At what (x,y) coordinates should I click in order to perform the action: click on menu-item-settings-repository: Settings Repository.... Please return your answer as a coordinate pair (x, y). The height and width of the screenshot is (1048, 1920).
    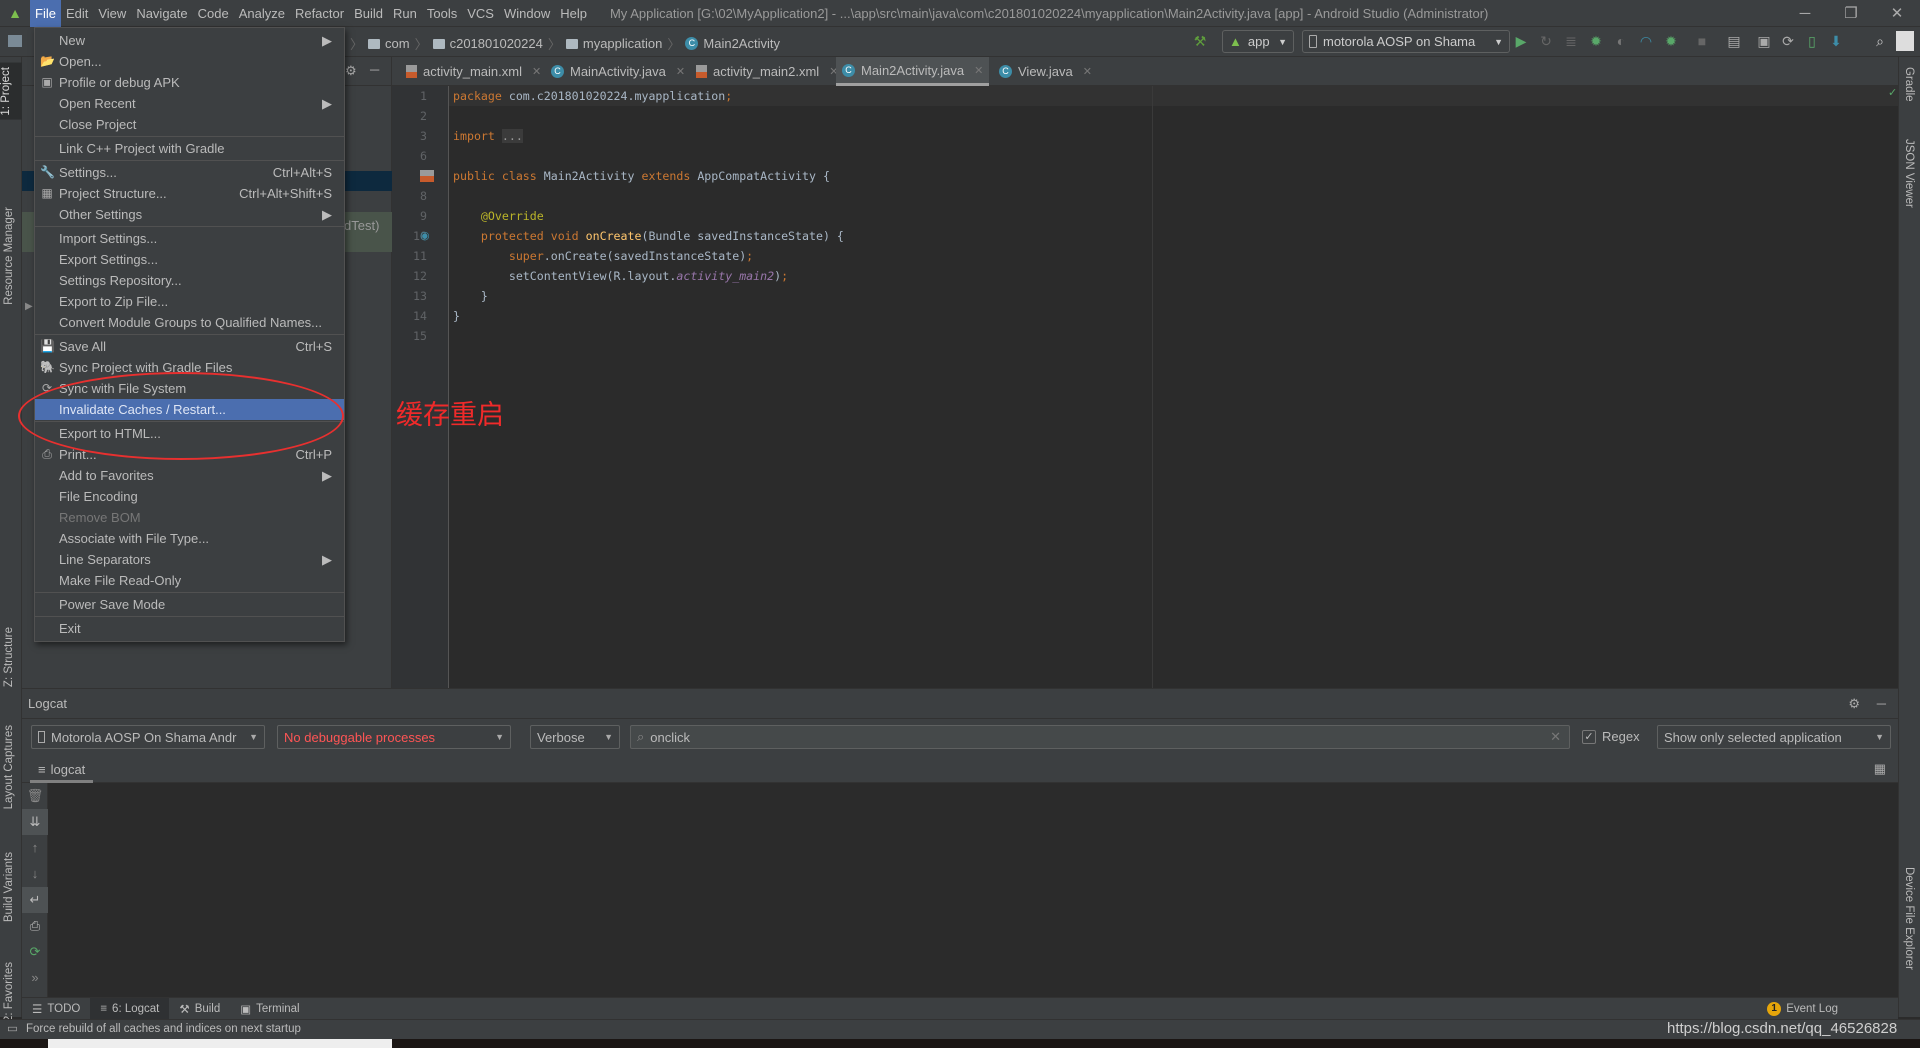
    Looking at the image, I should click on (189, 280).